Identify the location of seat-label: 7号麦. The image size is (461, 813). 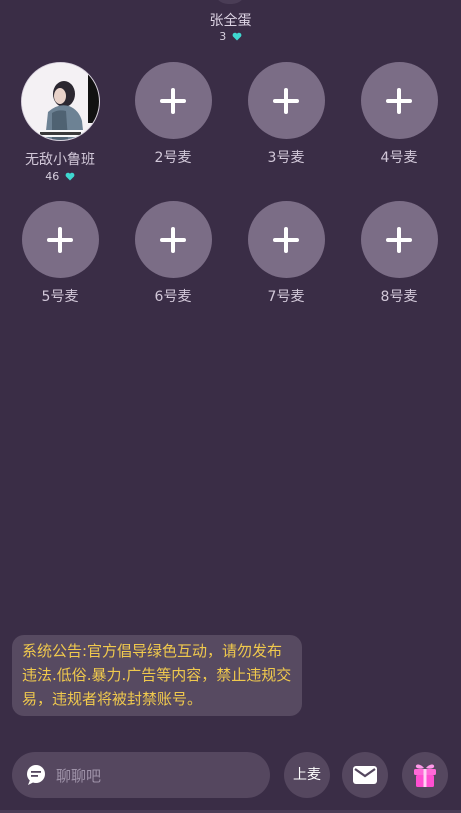
(286, 297).